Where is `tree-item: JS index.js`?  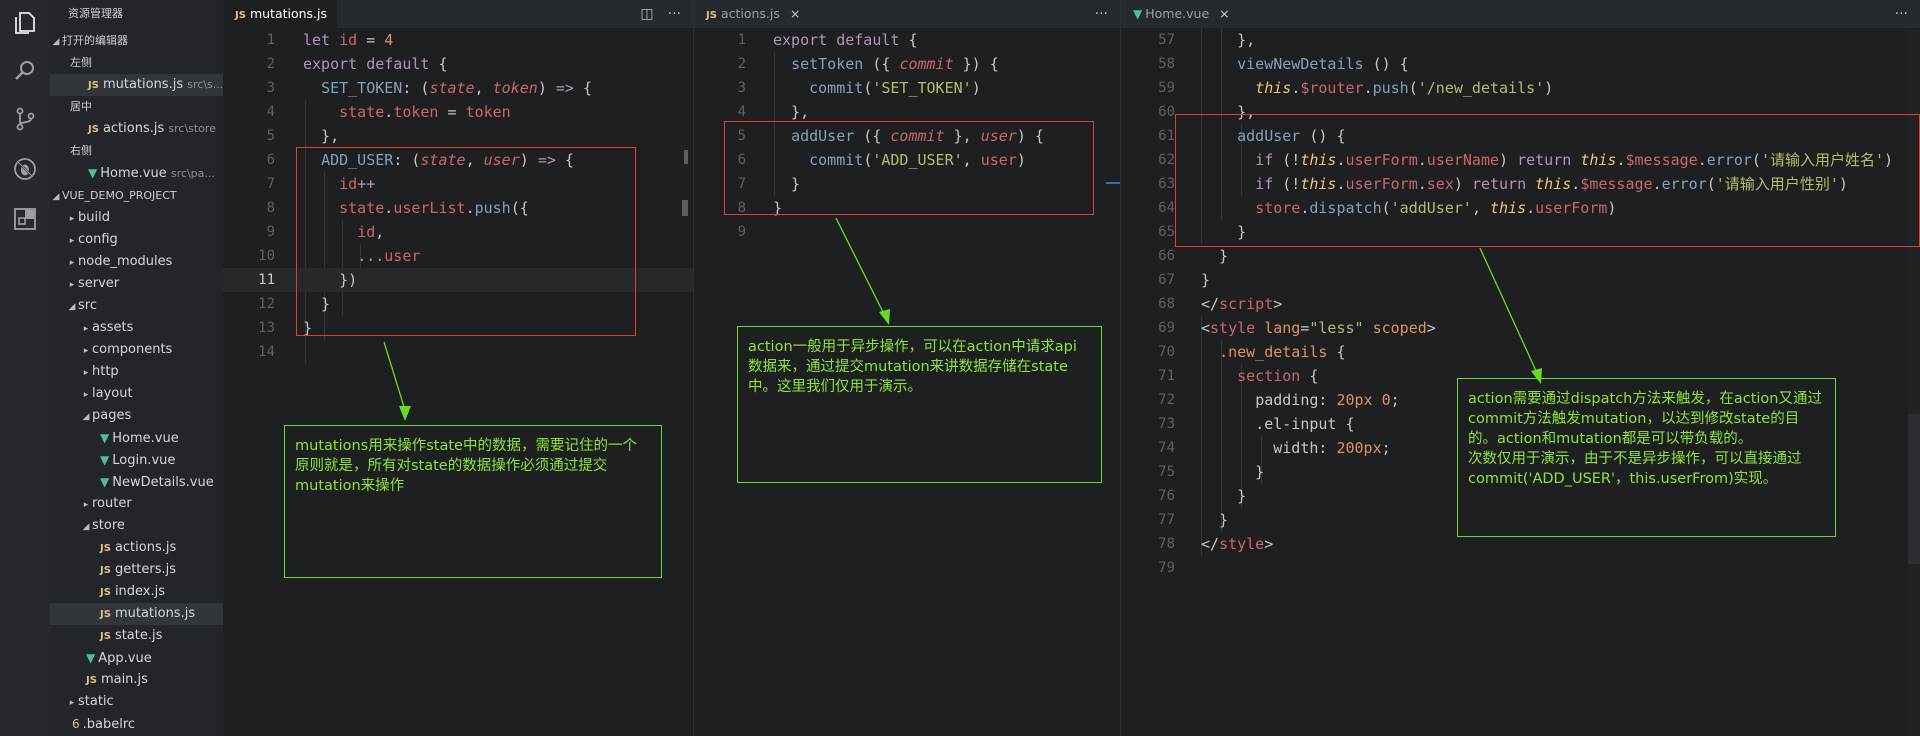 tree-item: JS index.js is located at coordinates (136, 592).